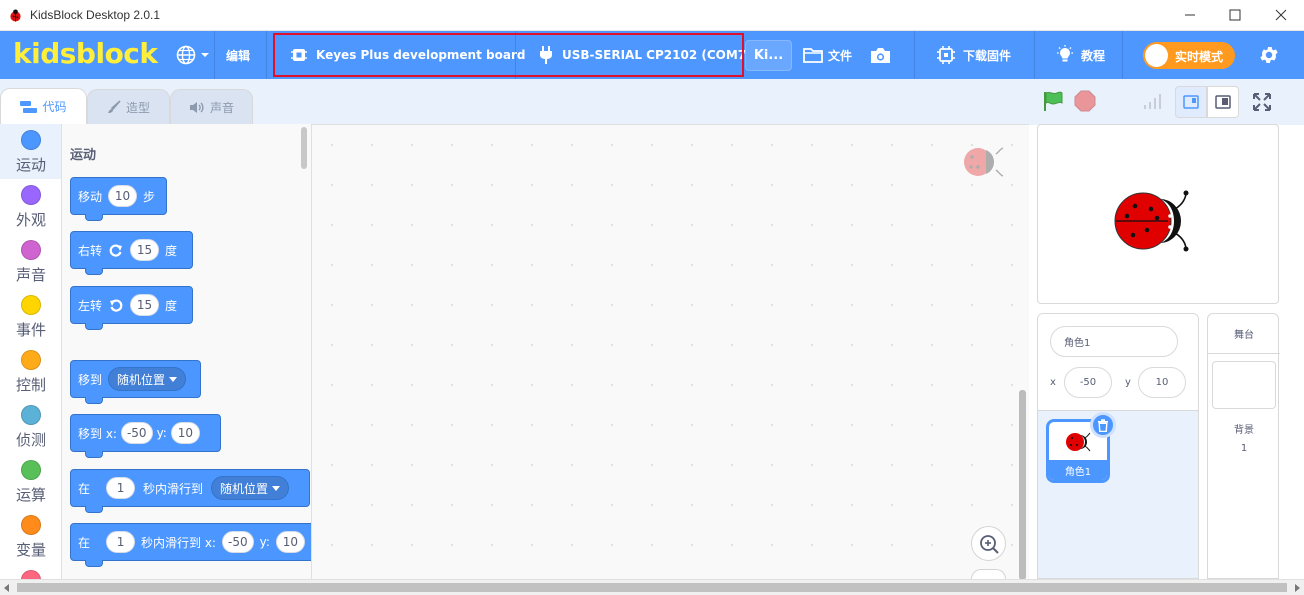 The image size is (1304, 595). I want to click on file-menu: 文件, so click(827, 55).